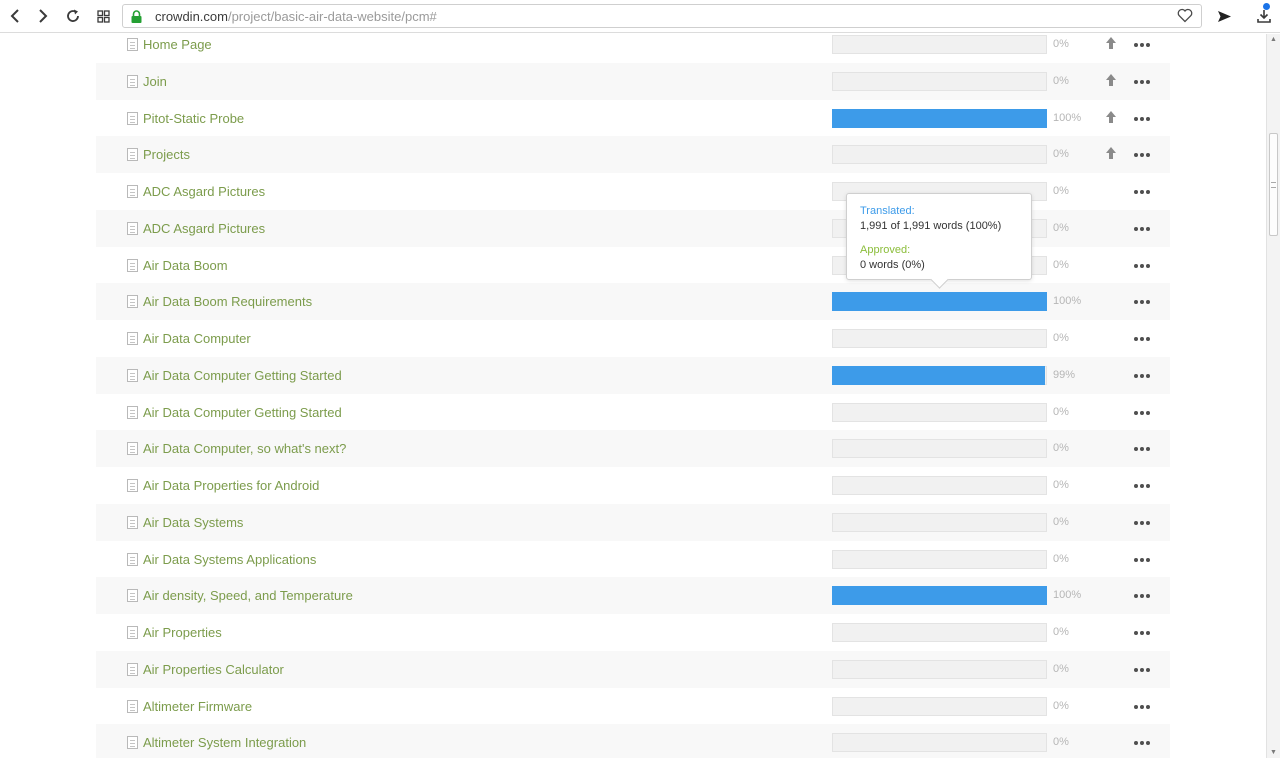 This screenshot has height=758, width=1280. I want to click on back-icon, so click(15, 16).